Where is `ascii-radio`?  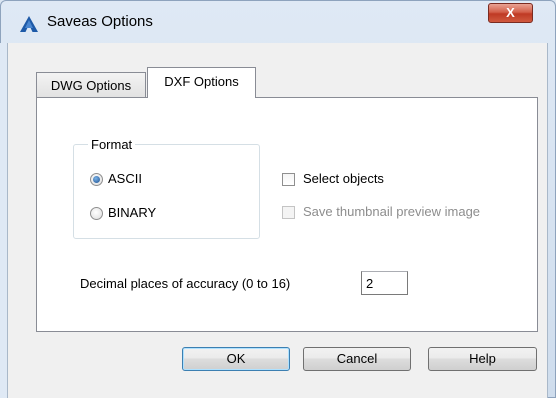 ascii-radio is located at coordinates (96, 179).